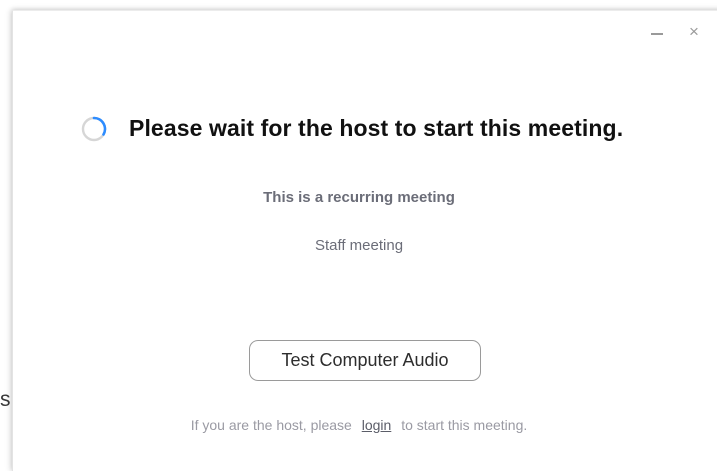 Image resolution: width=717 pixels, height=471 pixels. I want to click on meeting-topic: Staff meeting, so click(359, 245).